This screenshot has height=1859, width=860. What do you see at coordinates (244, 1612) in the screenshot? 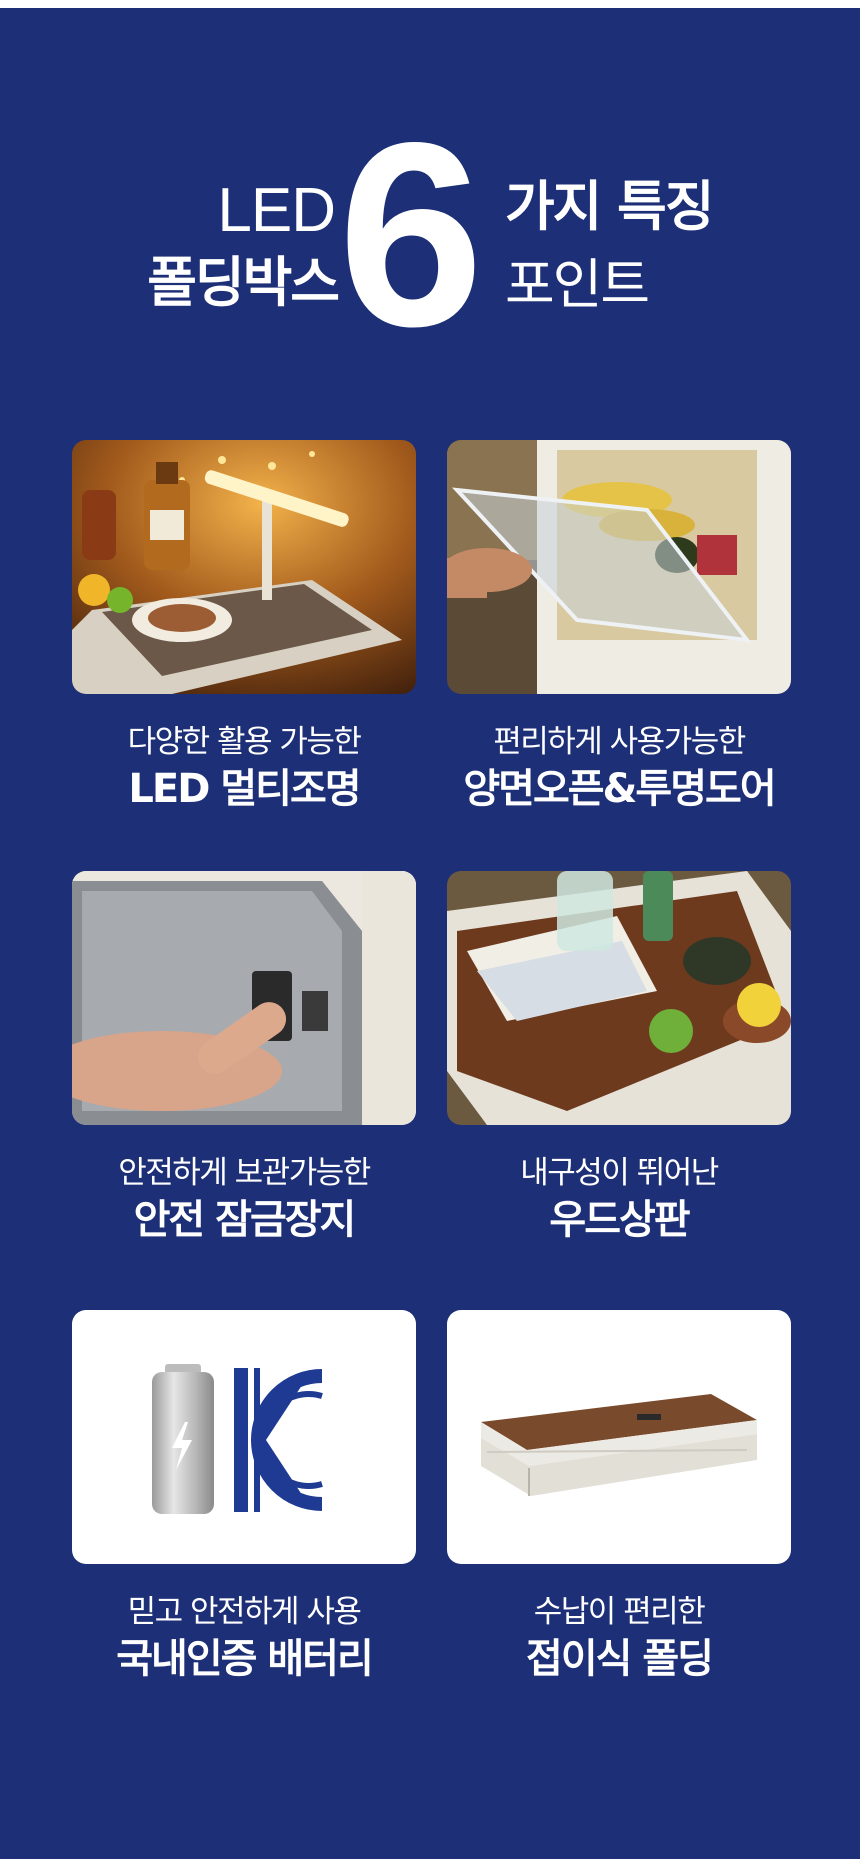
I see `feature-subtitle: 믿고 안전하게 사용` at bounding box center [244, 1612].